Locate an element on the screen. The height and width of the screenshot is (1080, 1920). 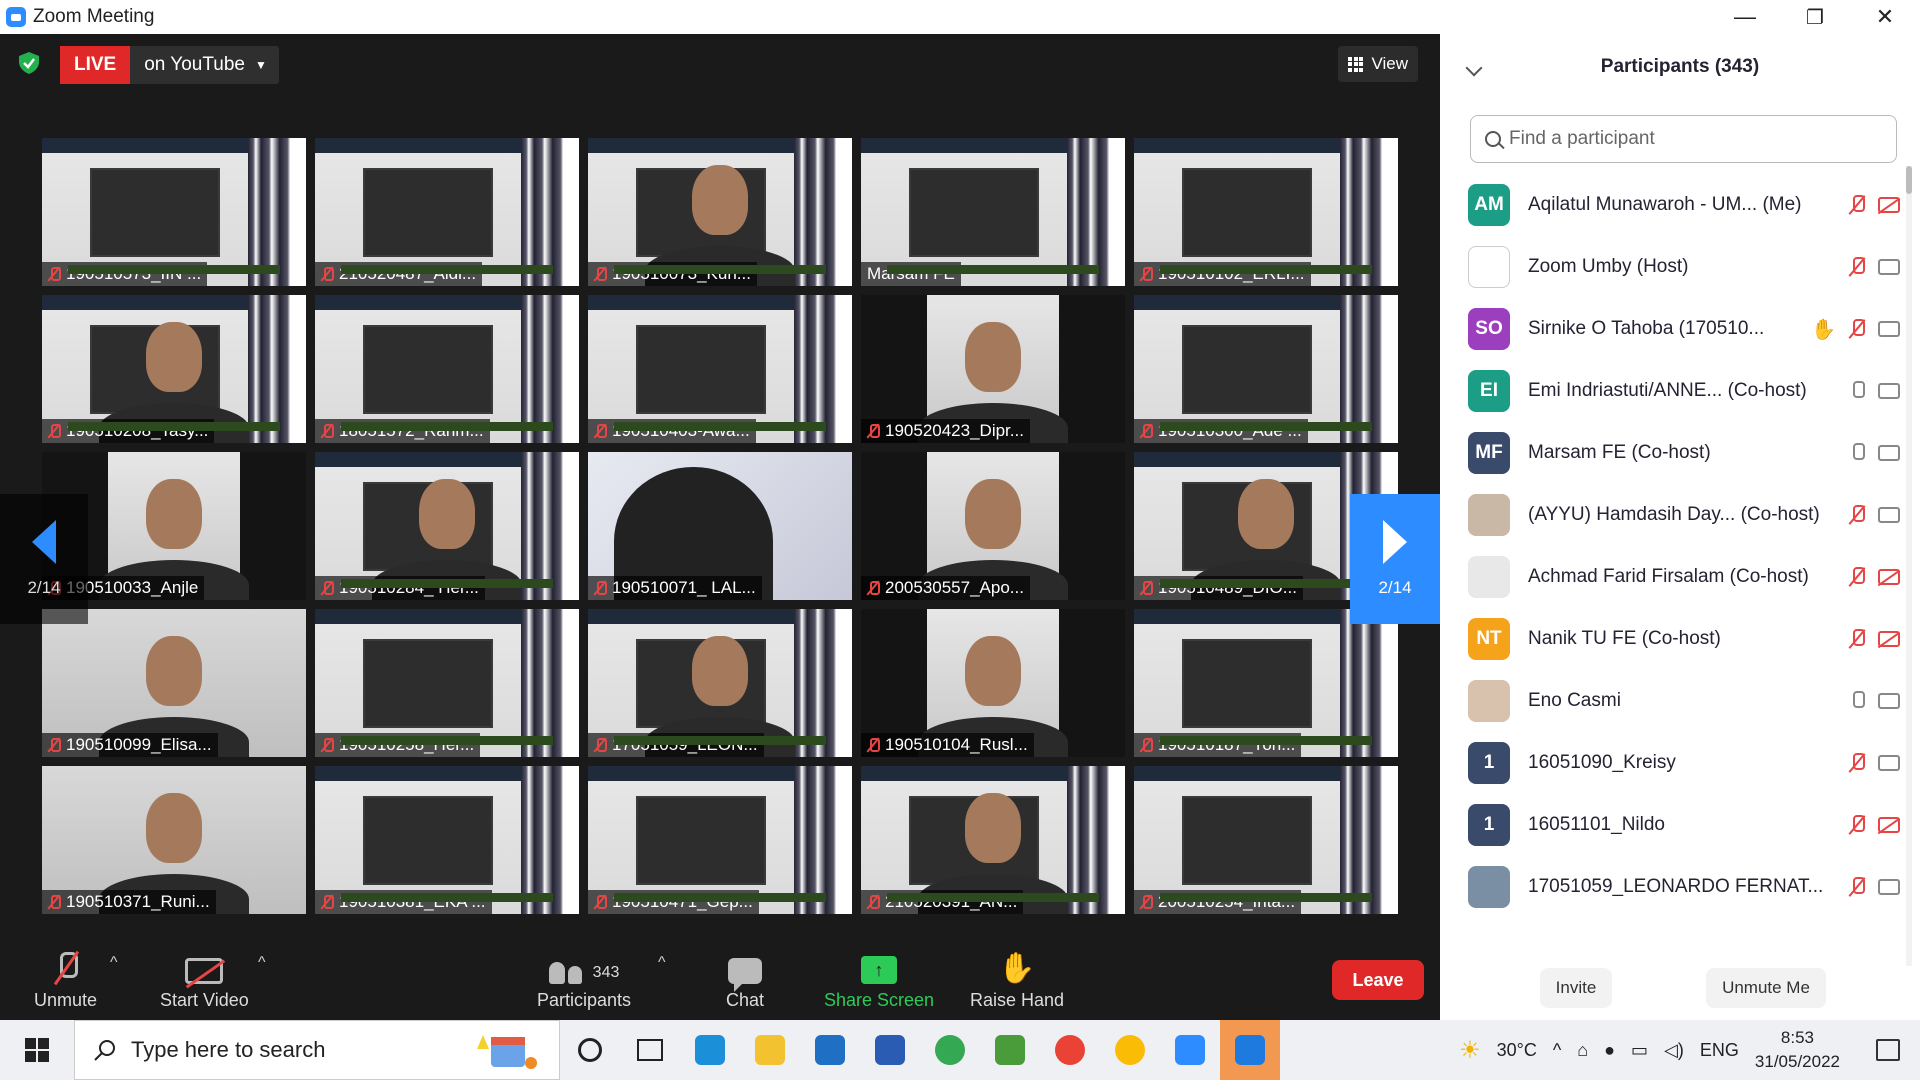
participant-row: 1 16051101_Nildo is located at coordinates (1670, 825).